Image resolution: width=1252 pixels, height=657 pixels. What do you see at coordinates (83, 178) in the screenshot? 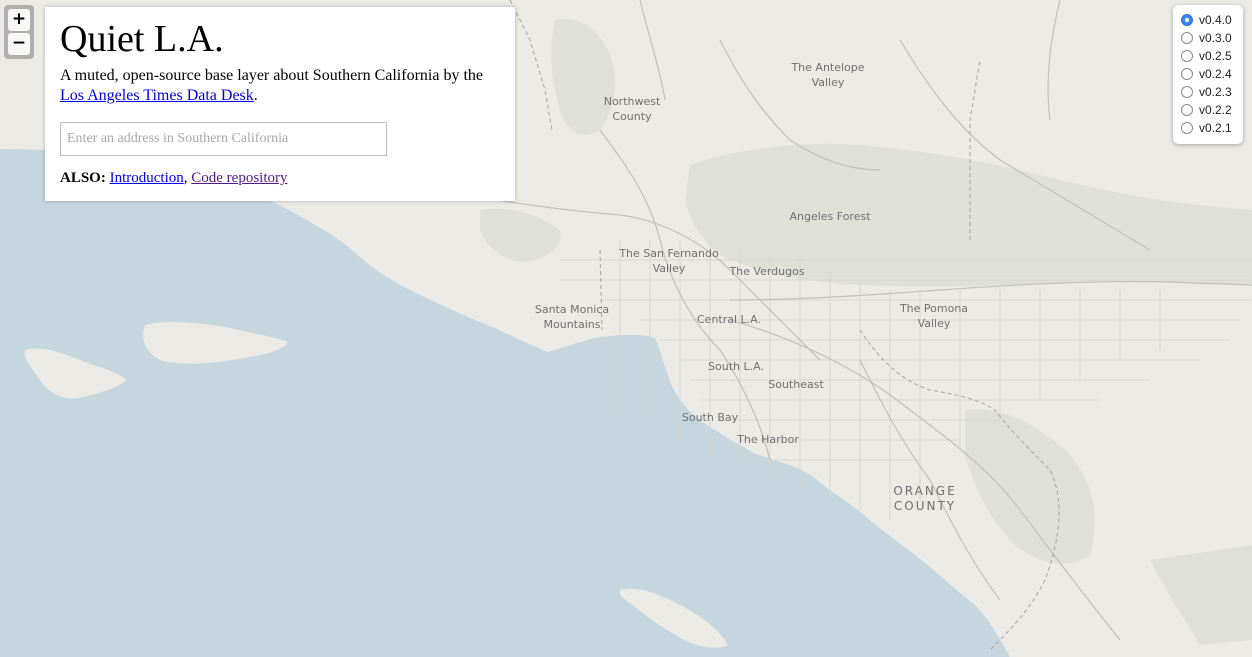
I see `also-label: ALSO:` at bounding box center [83, 178].